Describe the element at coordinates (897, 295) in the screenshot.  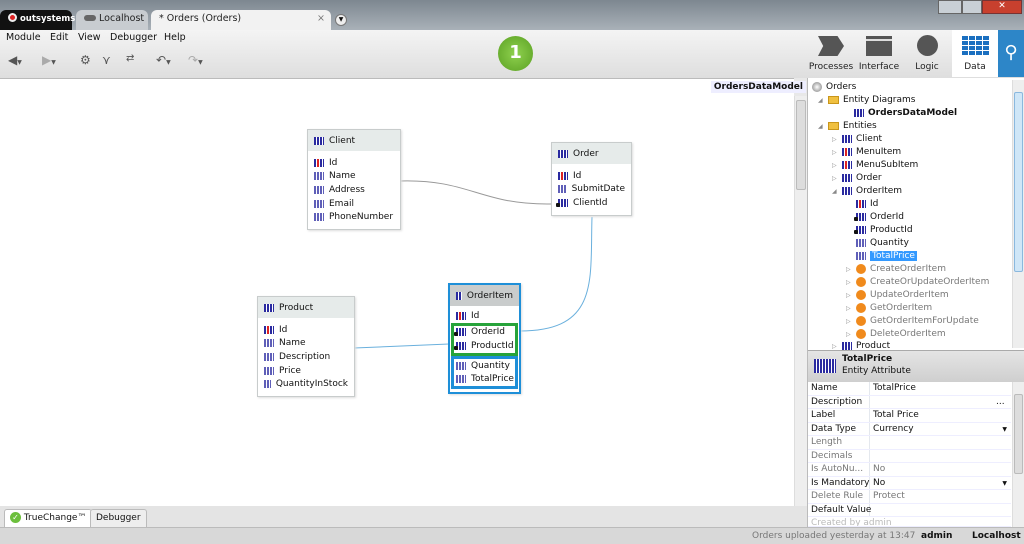
I see `tree-action: ▷ UpdateOrderItem` at that location.